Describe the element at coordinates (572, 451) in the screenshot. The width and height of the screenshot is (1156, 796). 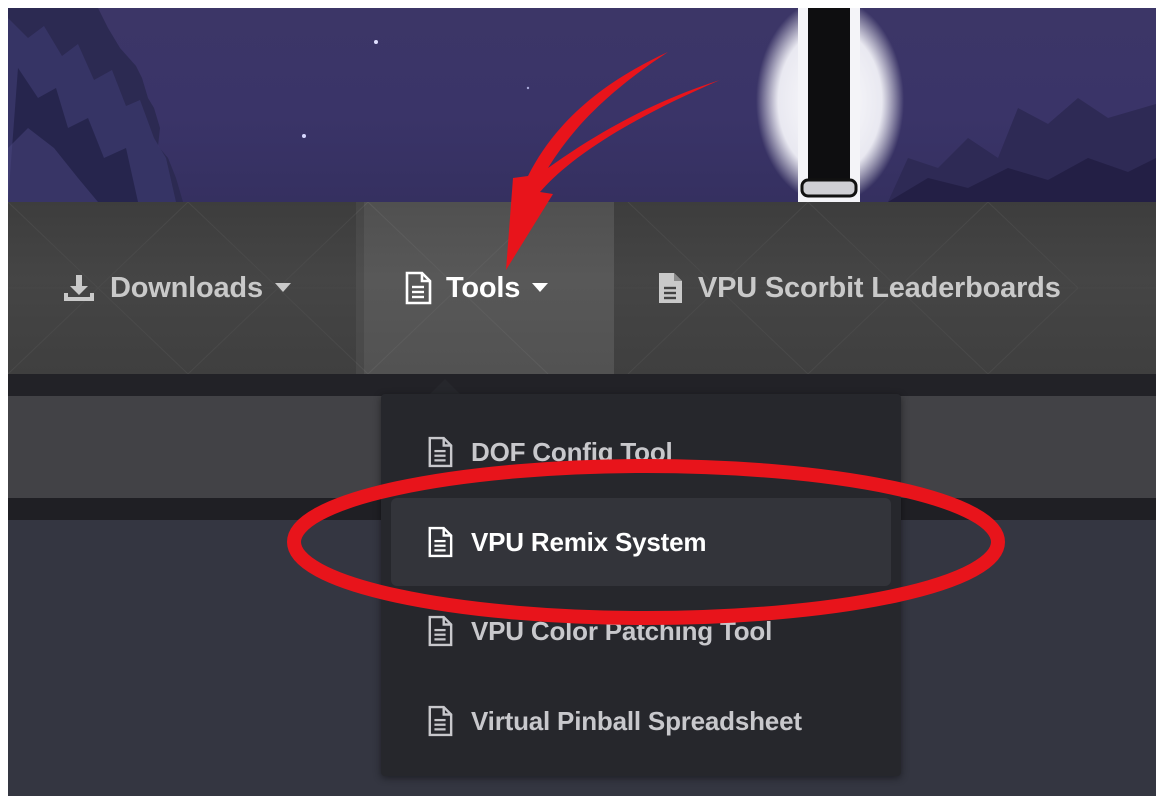
I see `menu-item-label: DOF Config Tool` at that location.